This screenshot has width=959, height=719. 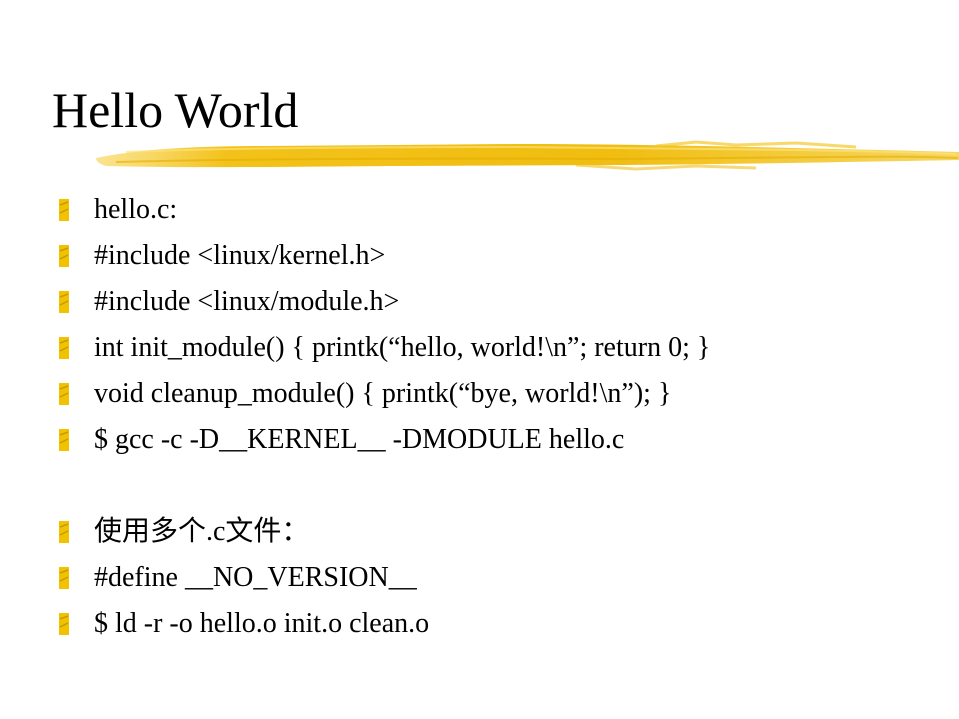 I want to click on title-underline-brush, so click(x=527, y=155).